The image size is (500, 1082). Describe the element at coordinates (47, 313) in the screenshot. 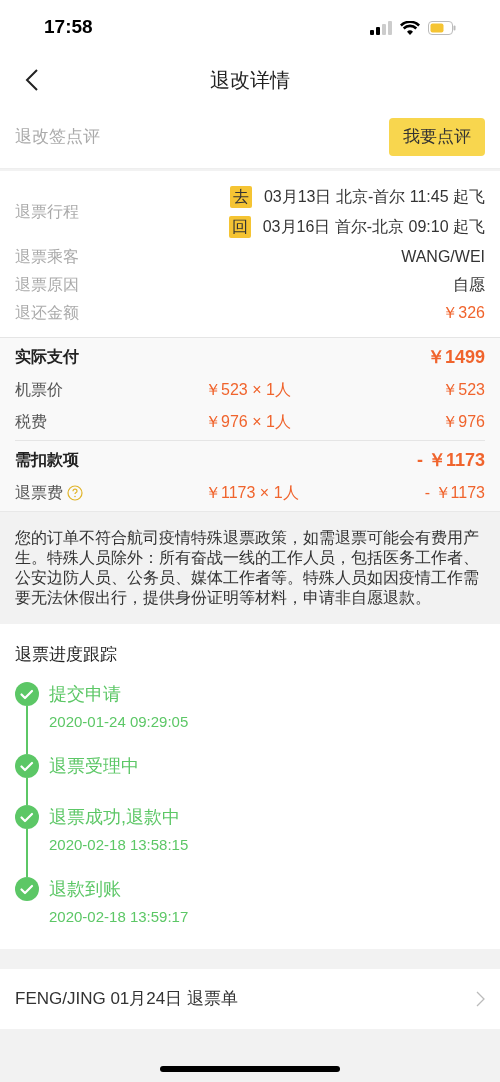

I see `info-label: 退还金额` at that location.